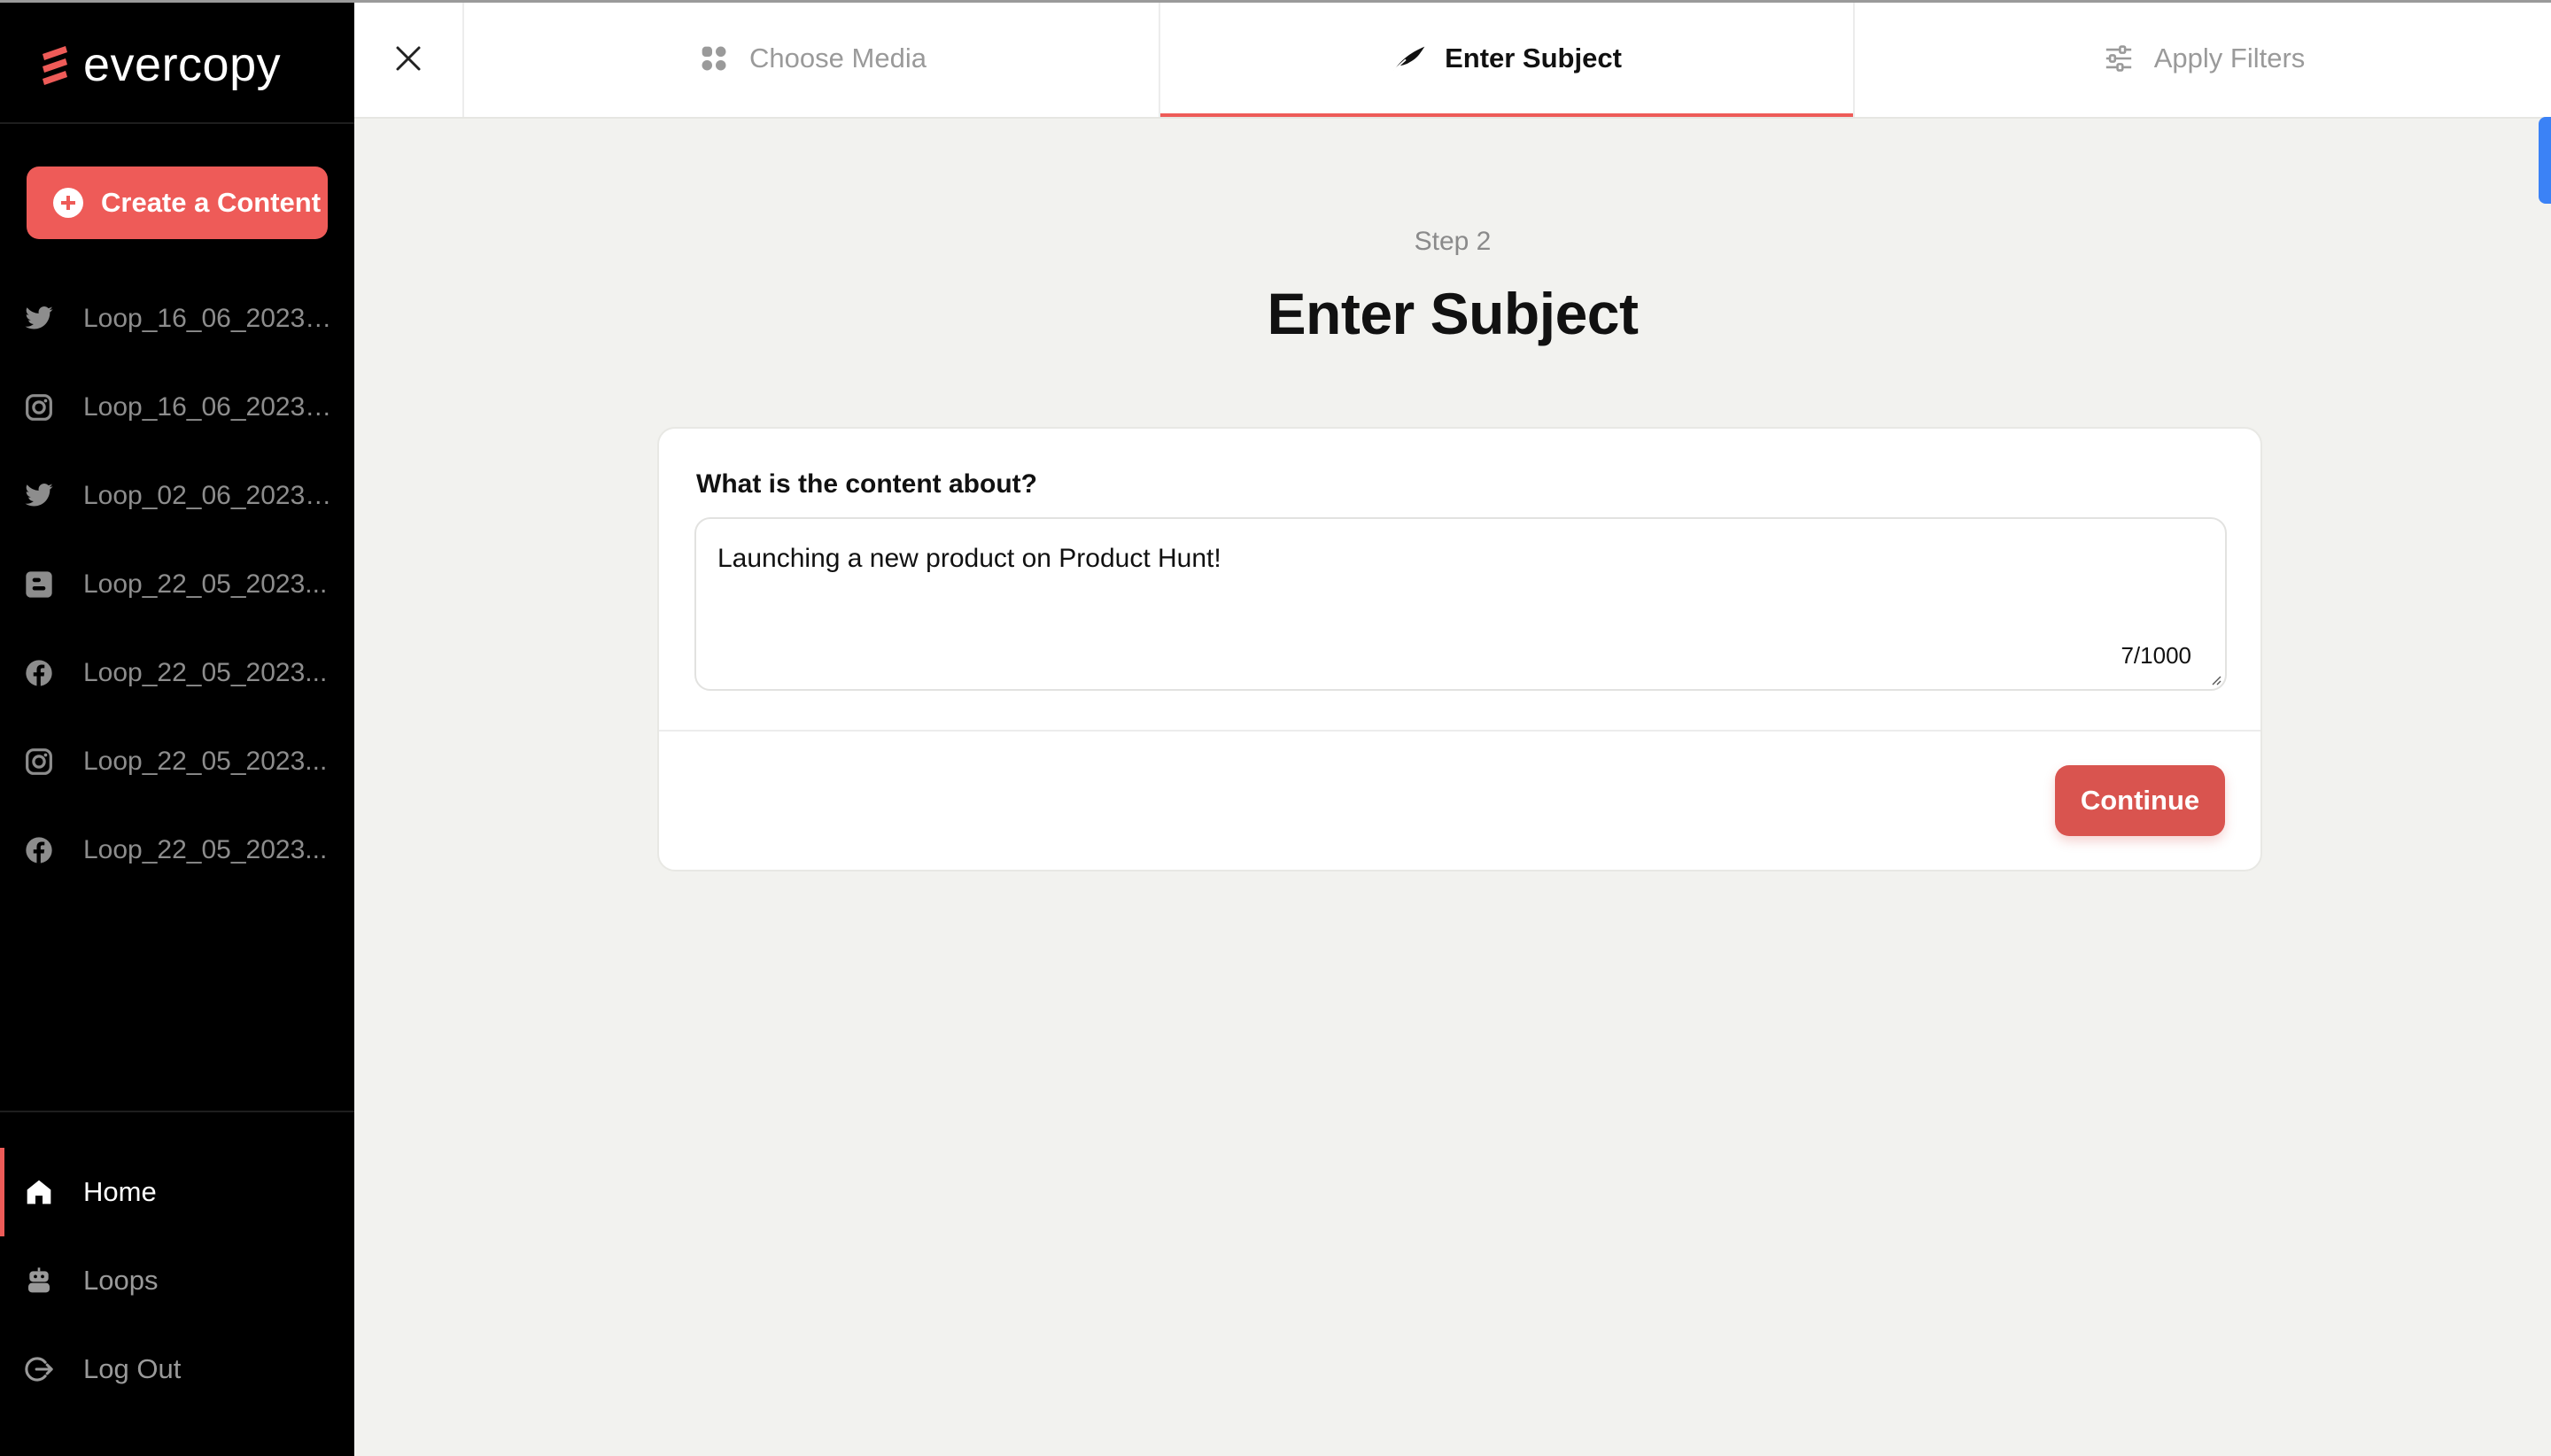 The width and height of the screenshot is (2551, 1456). I want to click on sidebar-nav: Home Loops Log Out, so click(177, 1280).